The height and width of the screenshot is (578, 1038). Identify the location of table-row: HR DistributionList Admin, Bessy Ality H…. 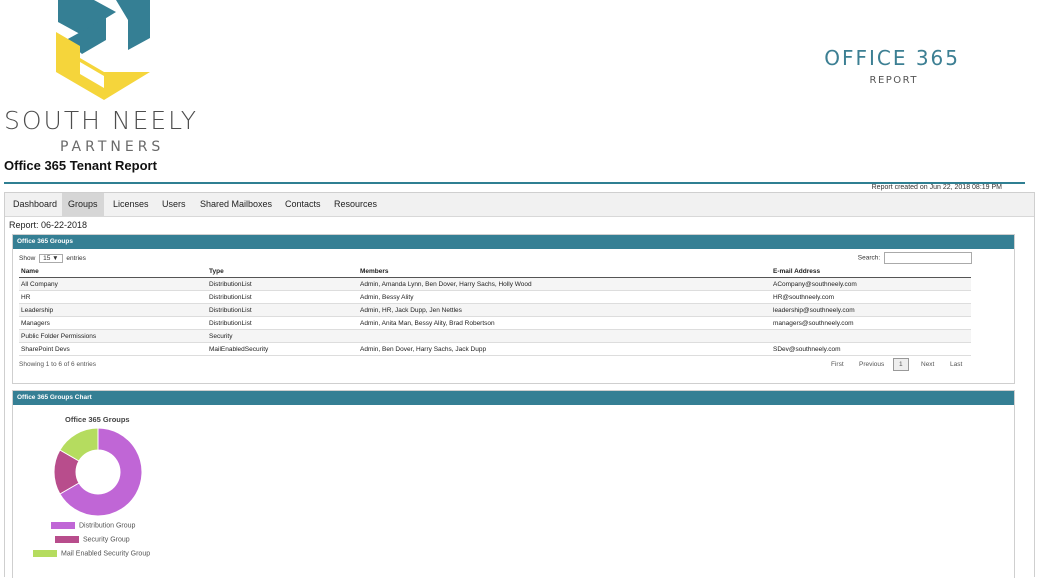
(495, 297).